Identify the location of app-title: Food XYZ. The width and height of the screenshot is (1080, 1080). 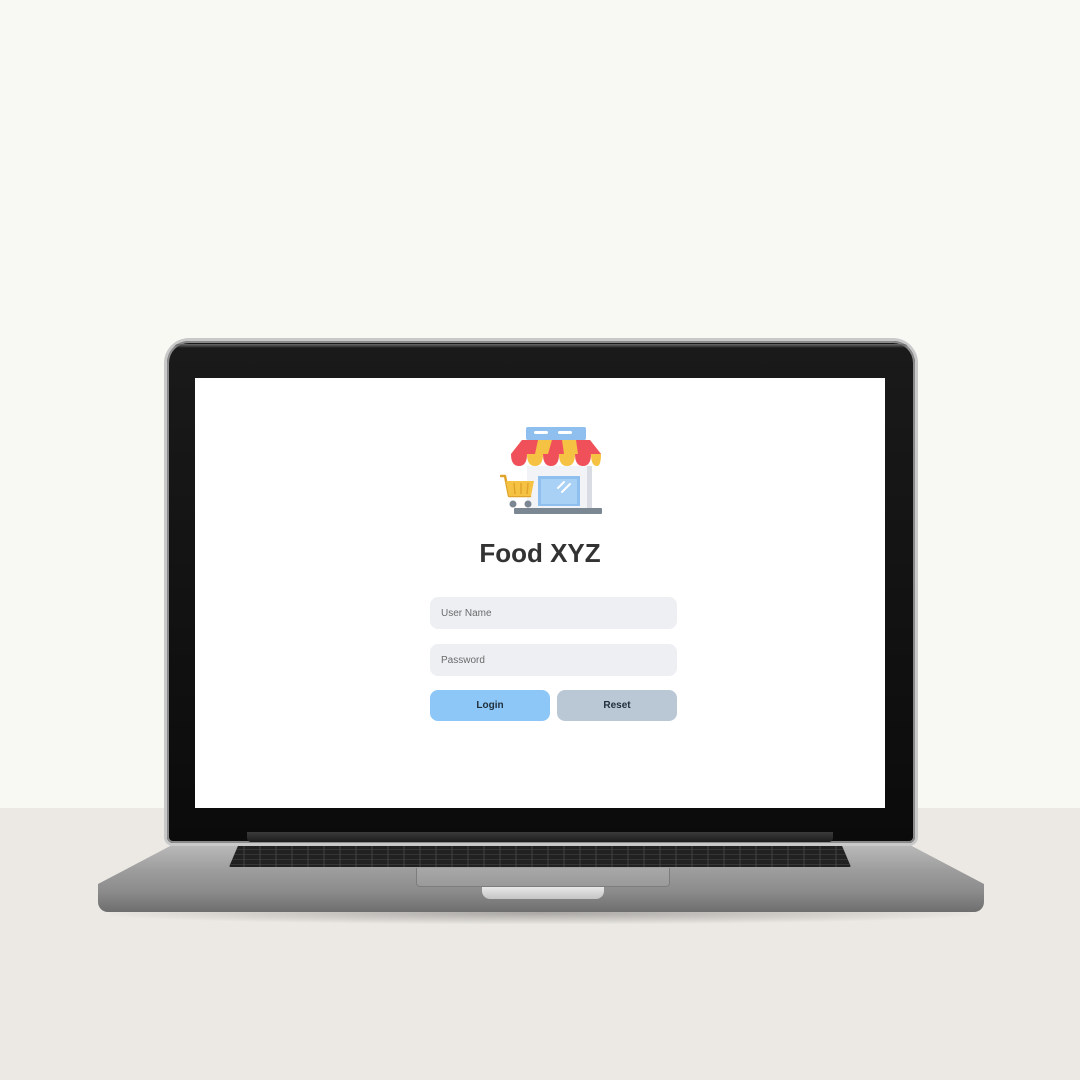
(540, 553).